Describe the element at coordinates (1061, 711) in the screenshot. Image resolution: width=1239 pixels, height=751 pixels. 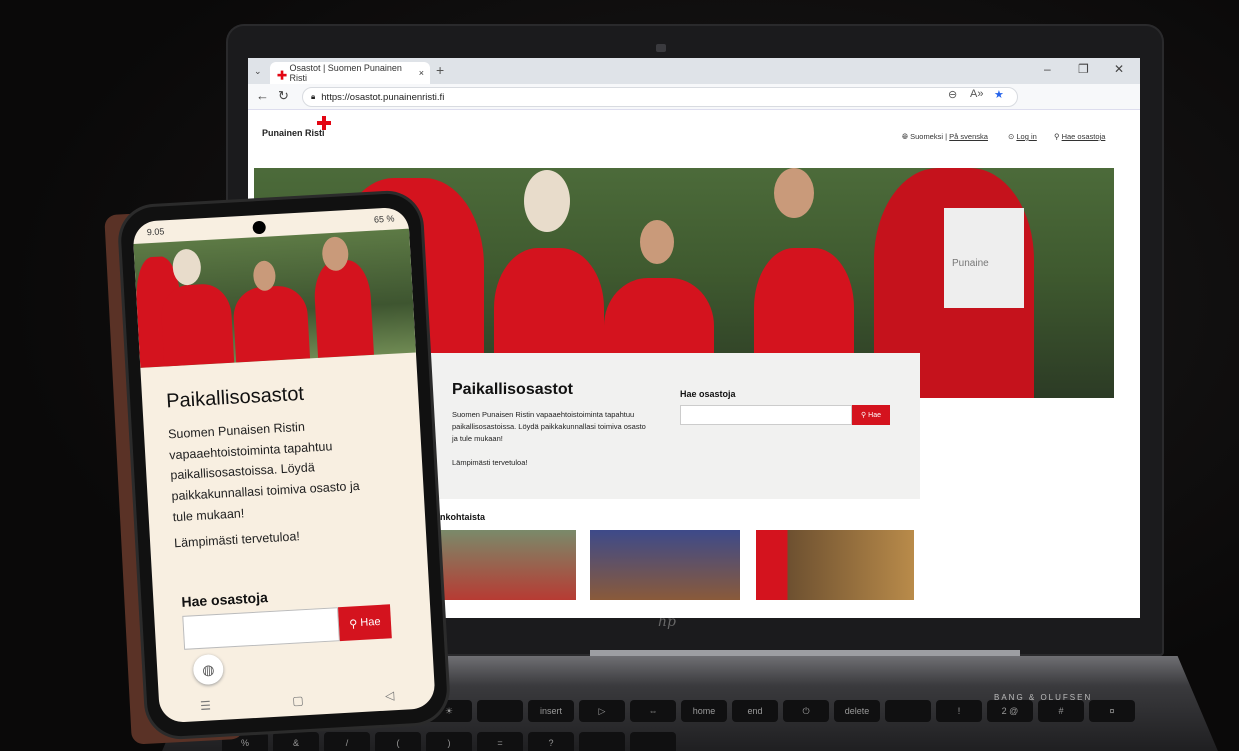
I see `keyboard-key: #` at that location.